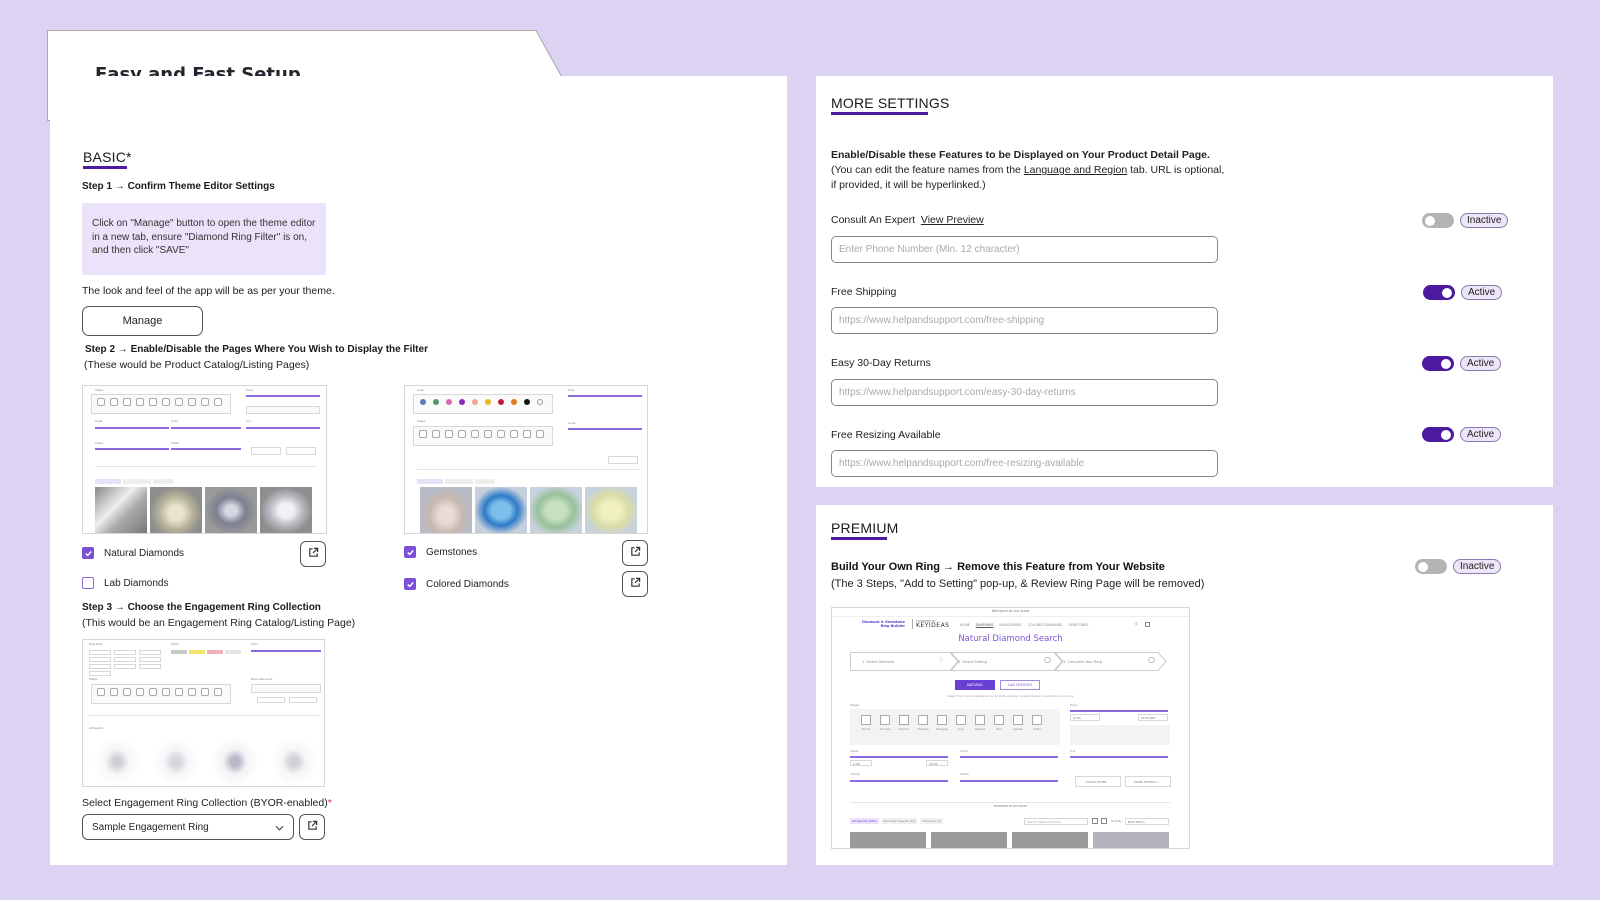  Describe the element at coordinates (881, 363) in the screenshot. I see `feature-label-easy-returns: Easy 30-Day Returns` at that location.